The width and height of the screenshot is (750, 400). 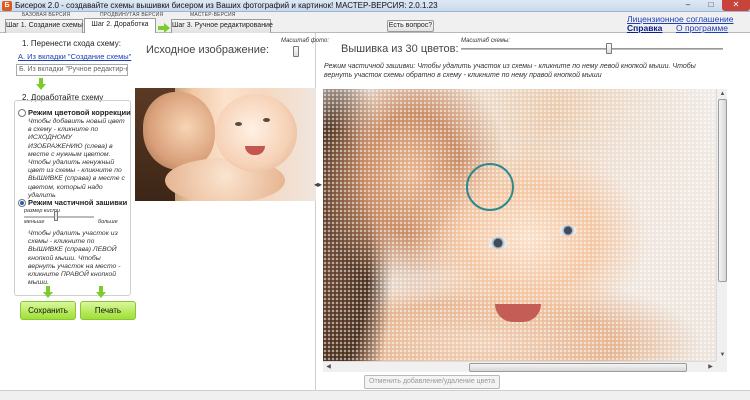 I want to click on scroll-down-icon: ▼, so click(x=722, y=355).